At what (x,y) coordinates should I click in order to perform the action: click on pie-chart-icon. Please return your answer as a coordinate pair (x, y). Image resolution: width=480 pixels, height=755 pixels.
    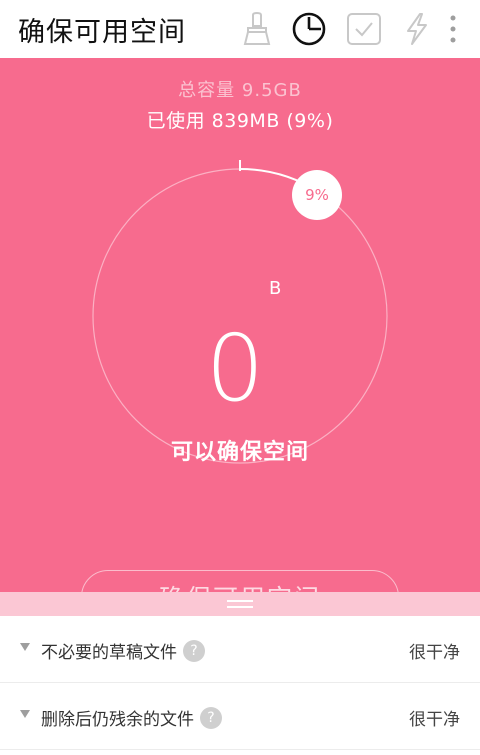
    Looking at the image, I should click on (309, 29).